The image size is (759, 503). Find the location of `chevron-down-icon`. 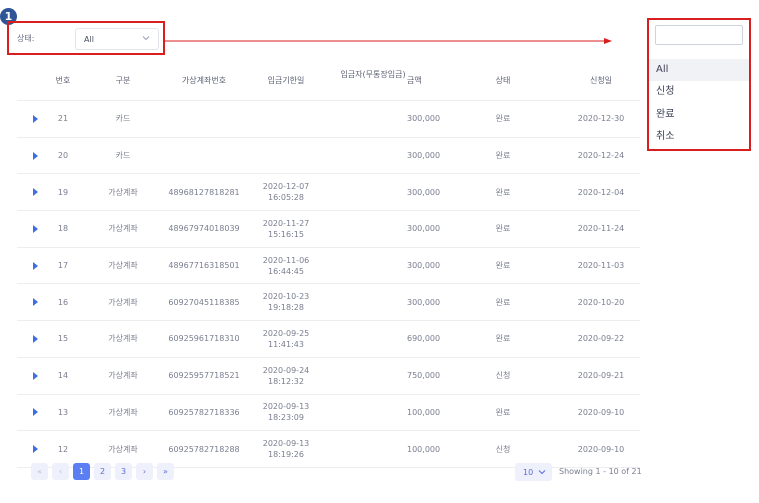

chevron-down-icon is located at coordinates (542, 472).